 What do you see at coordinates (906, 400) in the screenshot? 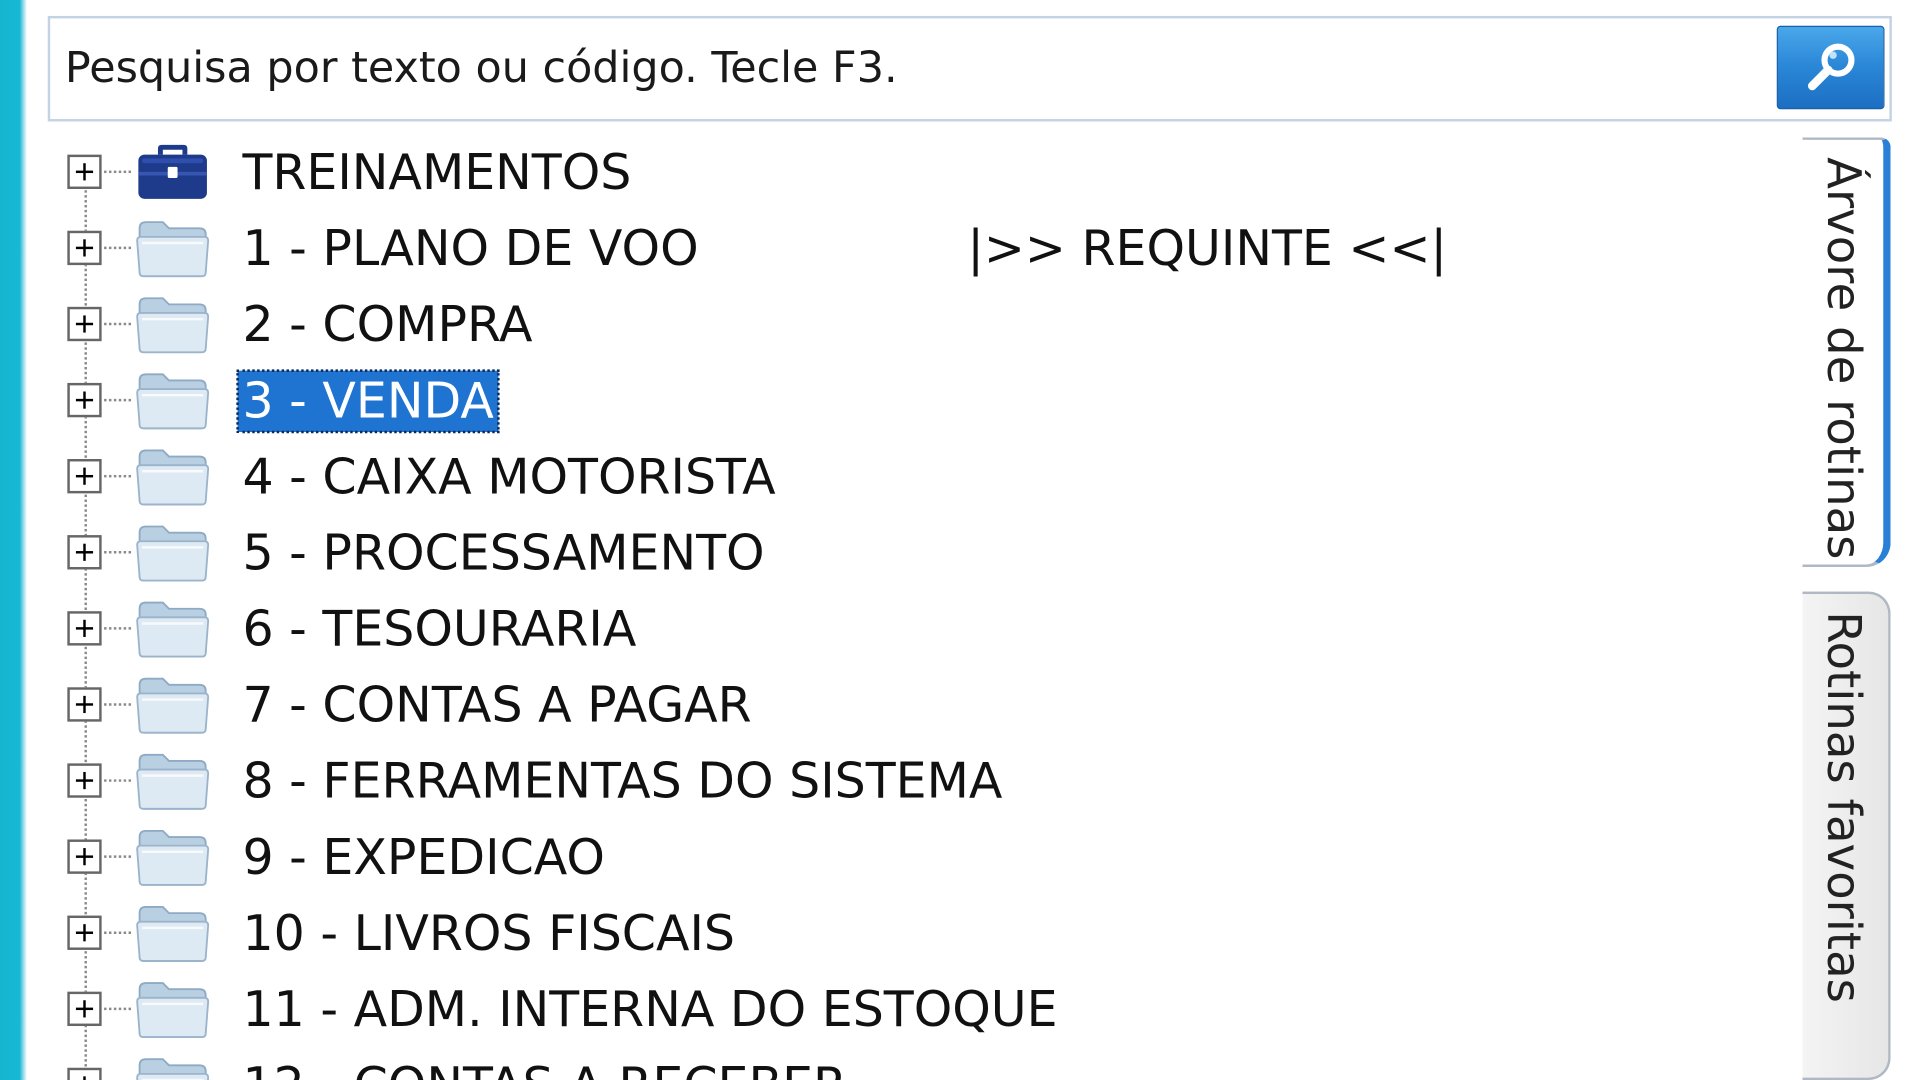
I see `tree-node: 3 - VENDA` at bounding box center [906, 400].